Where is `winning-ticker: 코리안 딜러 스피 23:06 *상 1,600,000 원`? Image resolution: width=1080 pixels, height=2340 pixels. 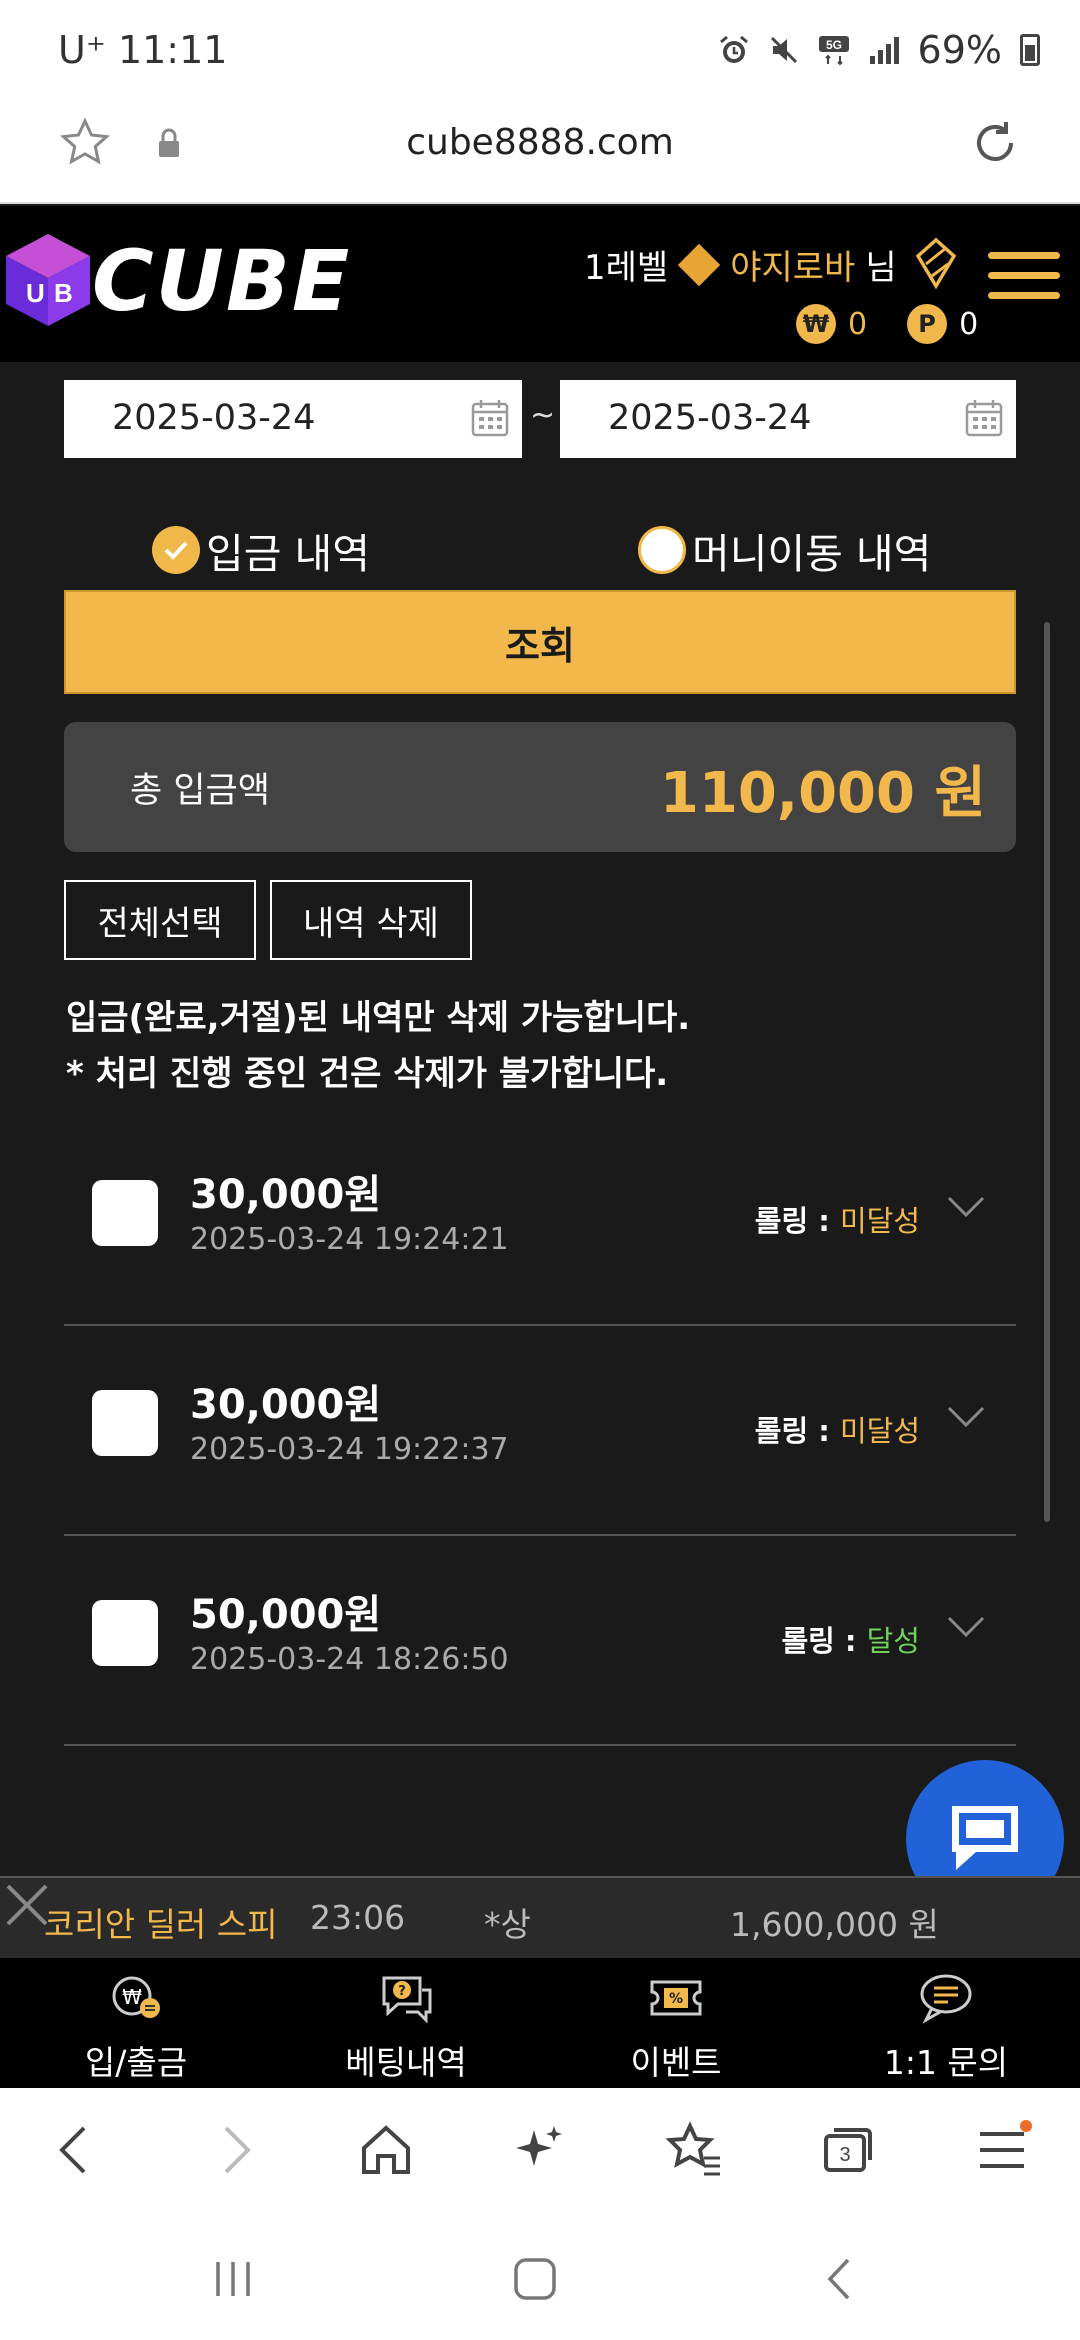
winning-ticker: 코리안 딜러 스피 23:06 *상 1,600,000 원 is located at coordinates (540, 1917).